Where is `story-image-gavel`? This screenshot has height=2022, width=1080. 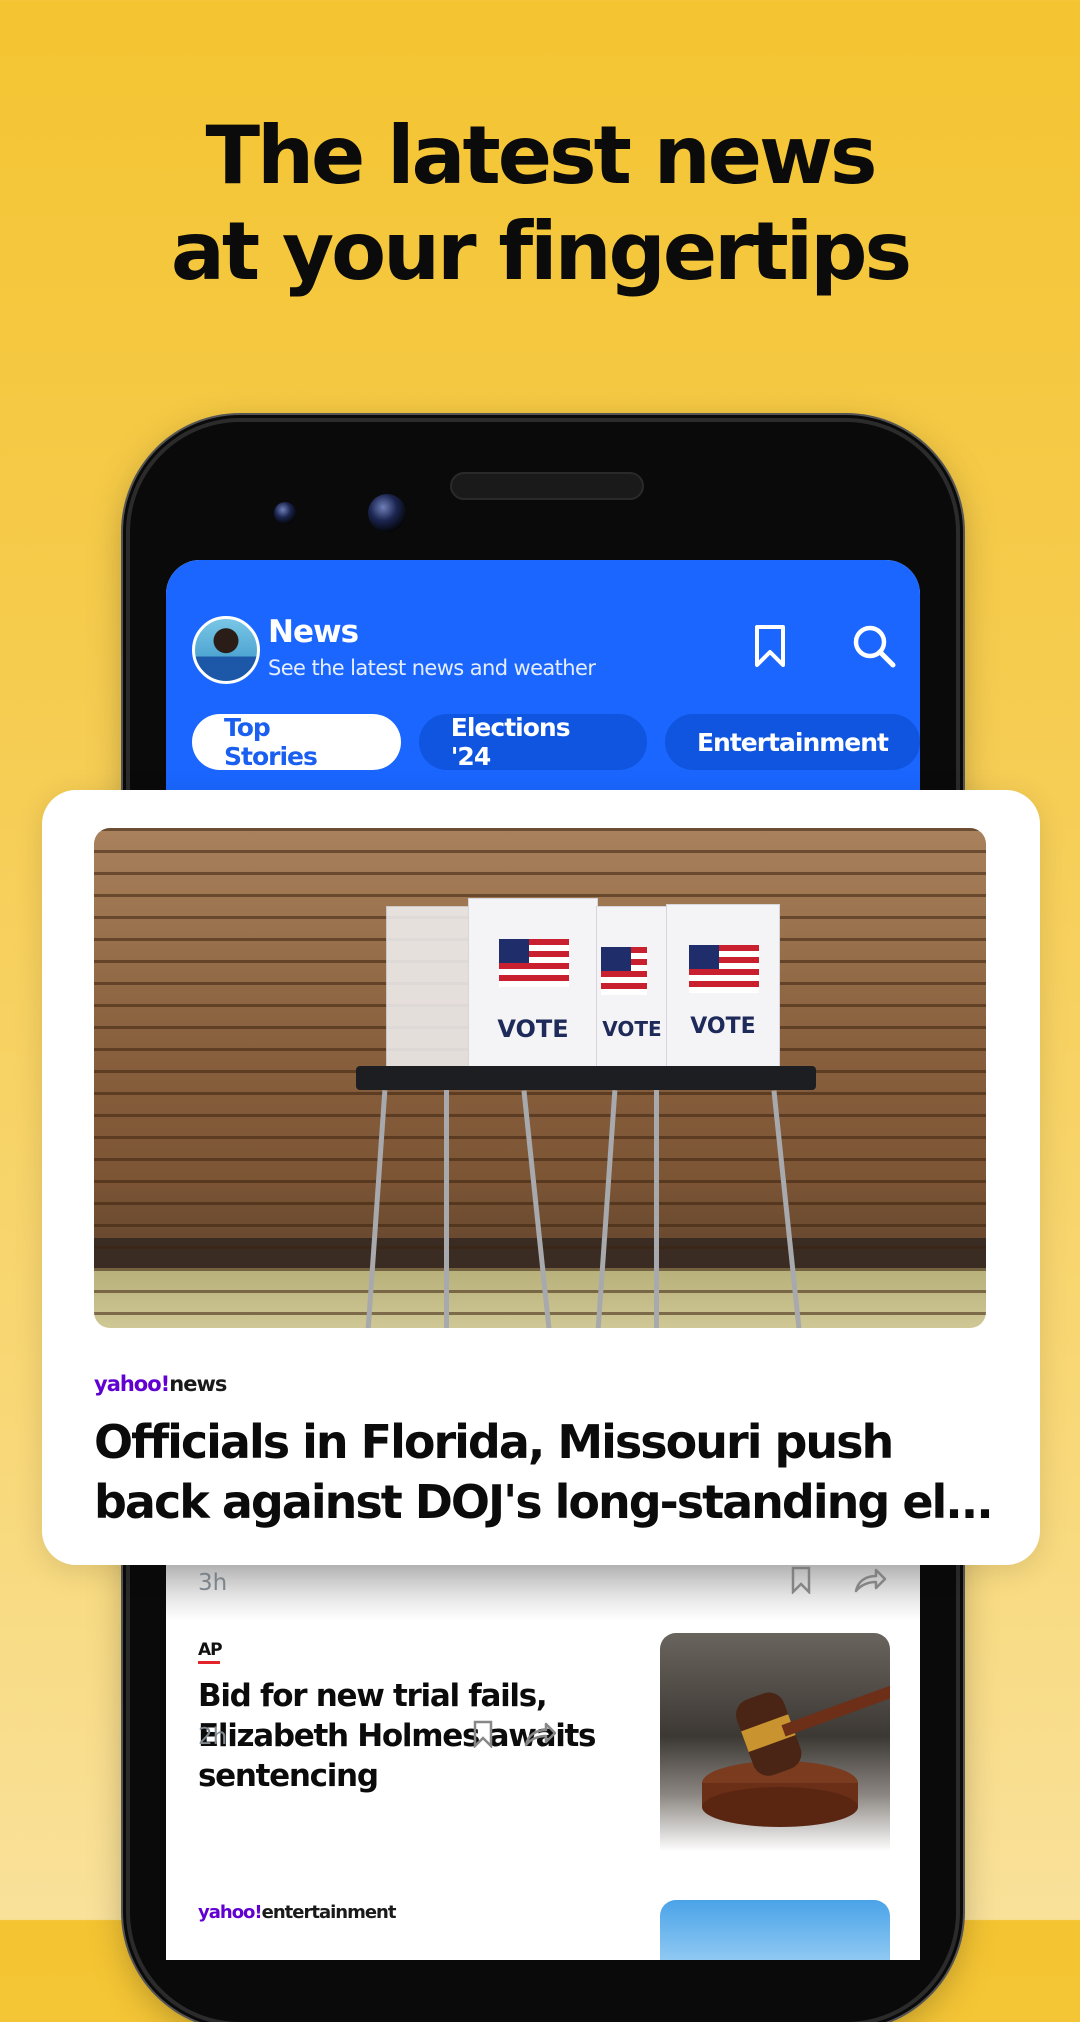 story-image-gavel is located at coordinates (775, 1748).